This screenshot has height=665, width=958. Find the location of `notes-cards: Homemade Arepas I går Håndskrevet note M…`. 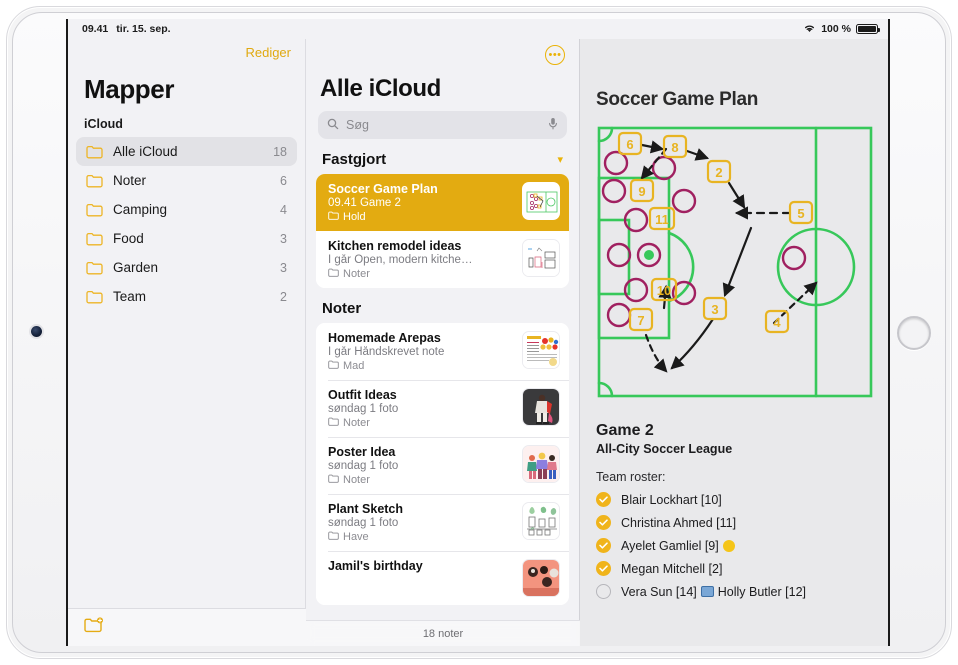

notes-cards: Homemade Arepas I går Håndskrevet note M… is located at coordinates (442, 464).